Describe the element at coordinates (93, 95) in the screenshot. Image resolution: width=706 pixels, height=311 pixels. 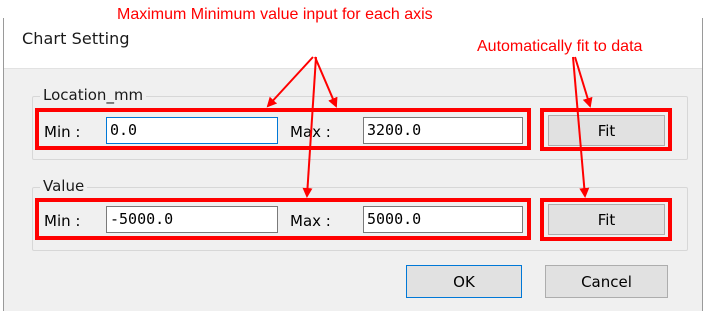
I see `location-group-label: Location_mm` at that location.